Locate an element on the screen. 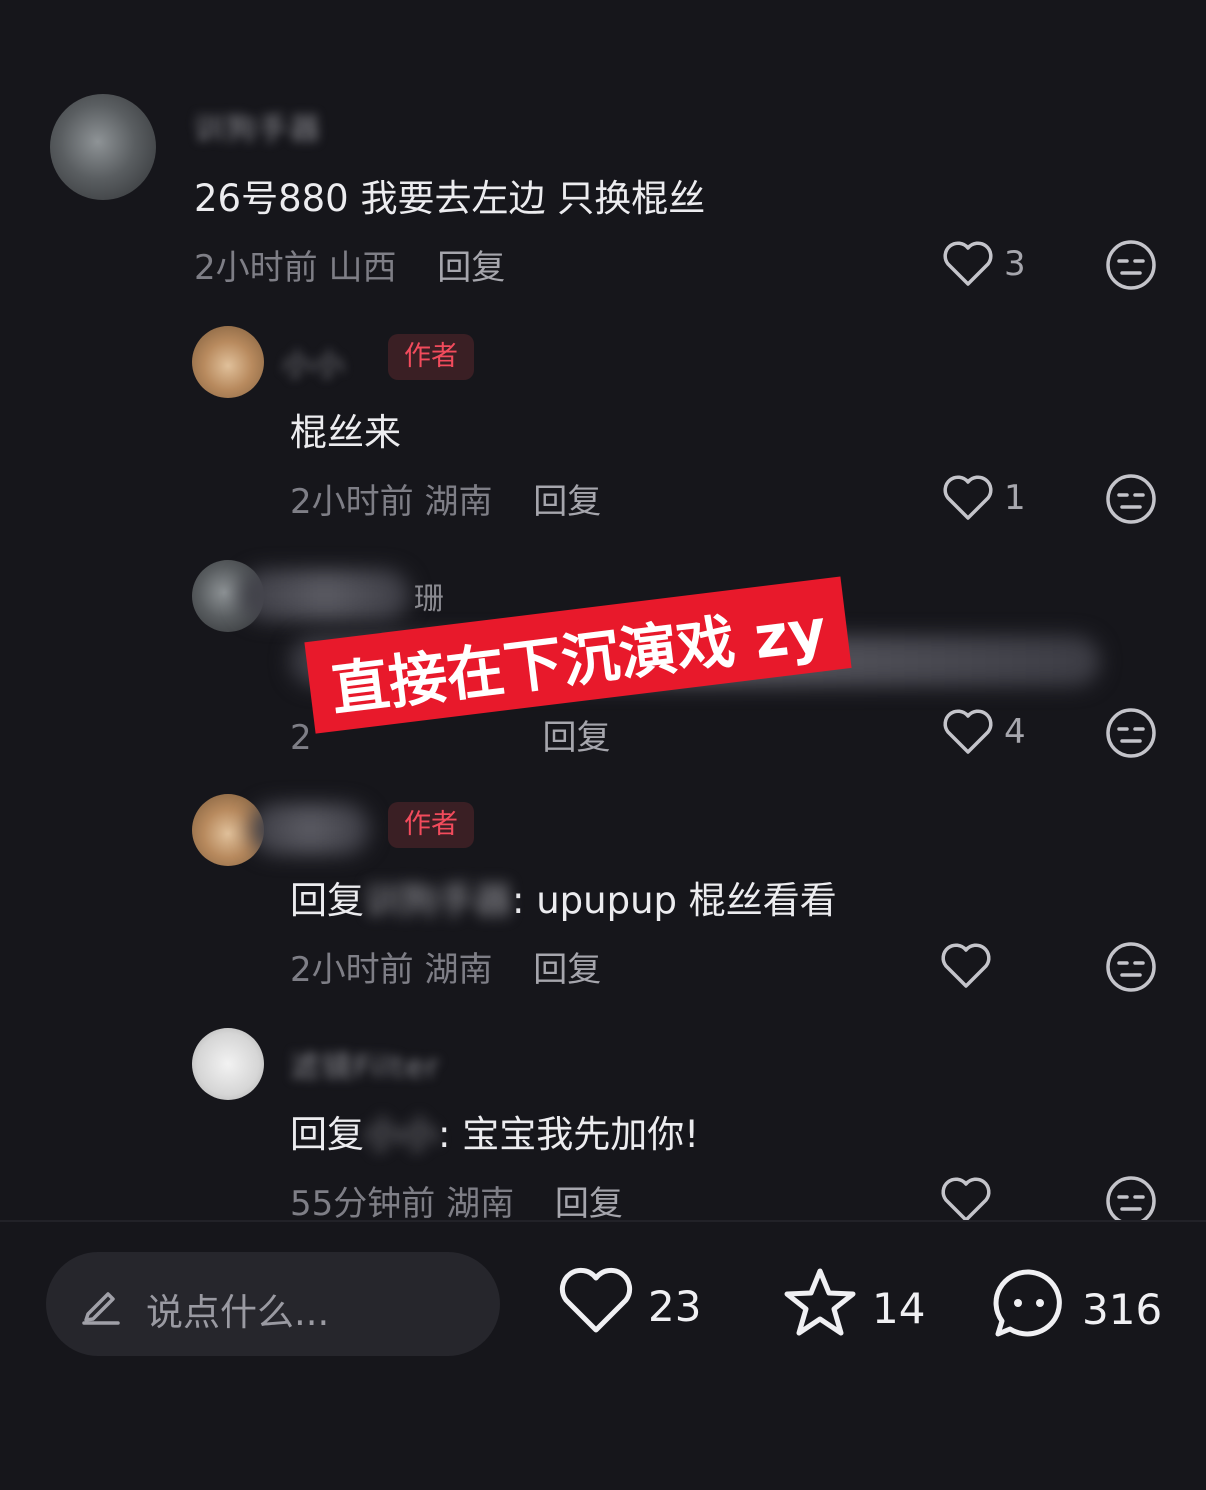 The width and height of the screenshot is (1206, 1490). comment-text: 回复训狗手器: upupup 棍丝看看 is located at coordinates (563, 897).